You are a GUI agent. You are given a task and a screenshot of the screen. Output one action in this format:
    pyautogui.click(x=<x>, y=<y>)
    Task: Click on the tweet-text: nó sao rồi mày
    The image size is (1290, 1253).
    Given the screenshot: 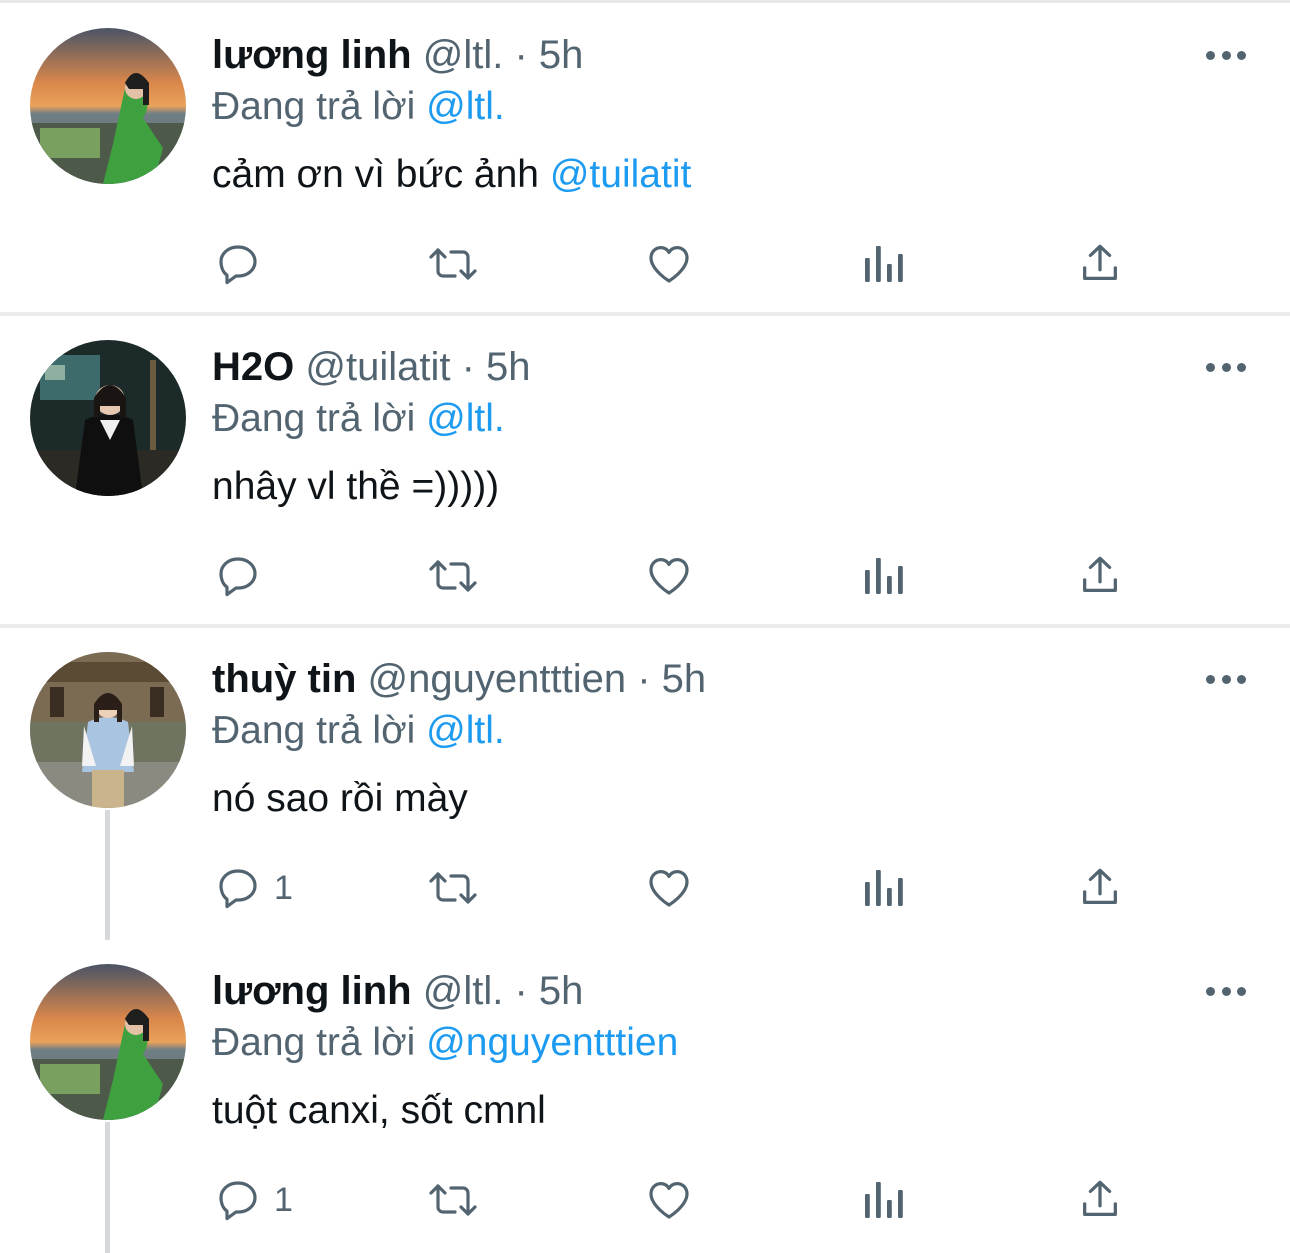 What is the action you would take?
    pyautogui.click(x=340, y=799)
    